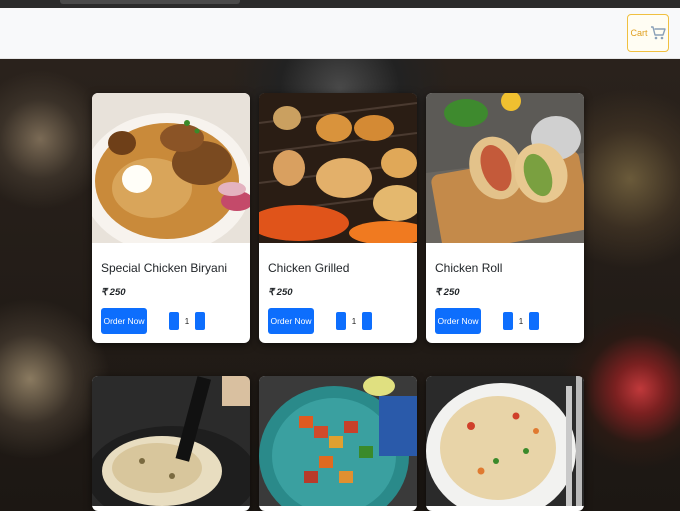  I want to click on chicken-roll-photo, so click(505, 168).